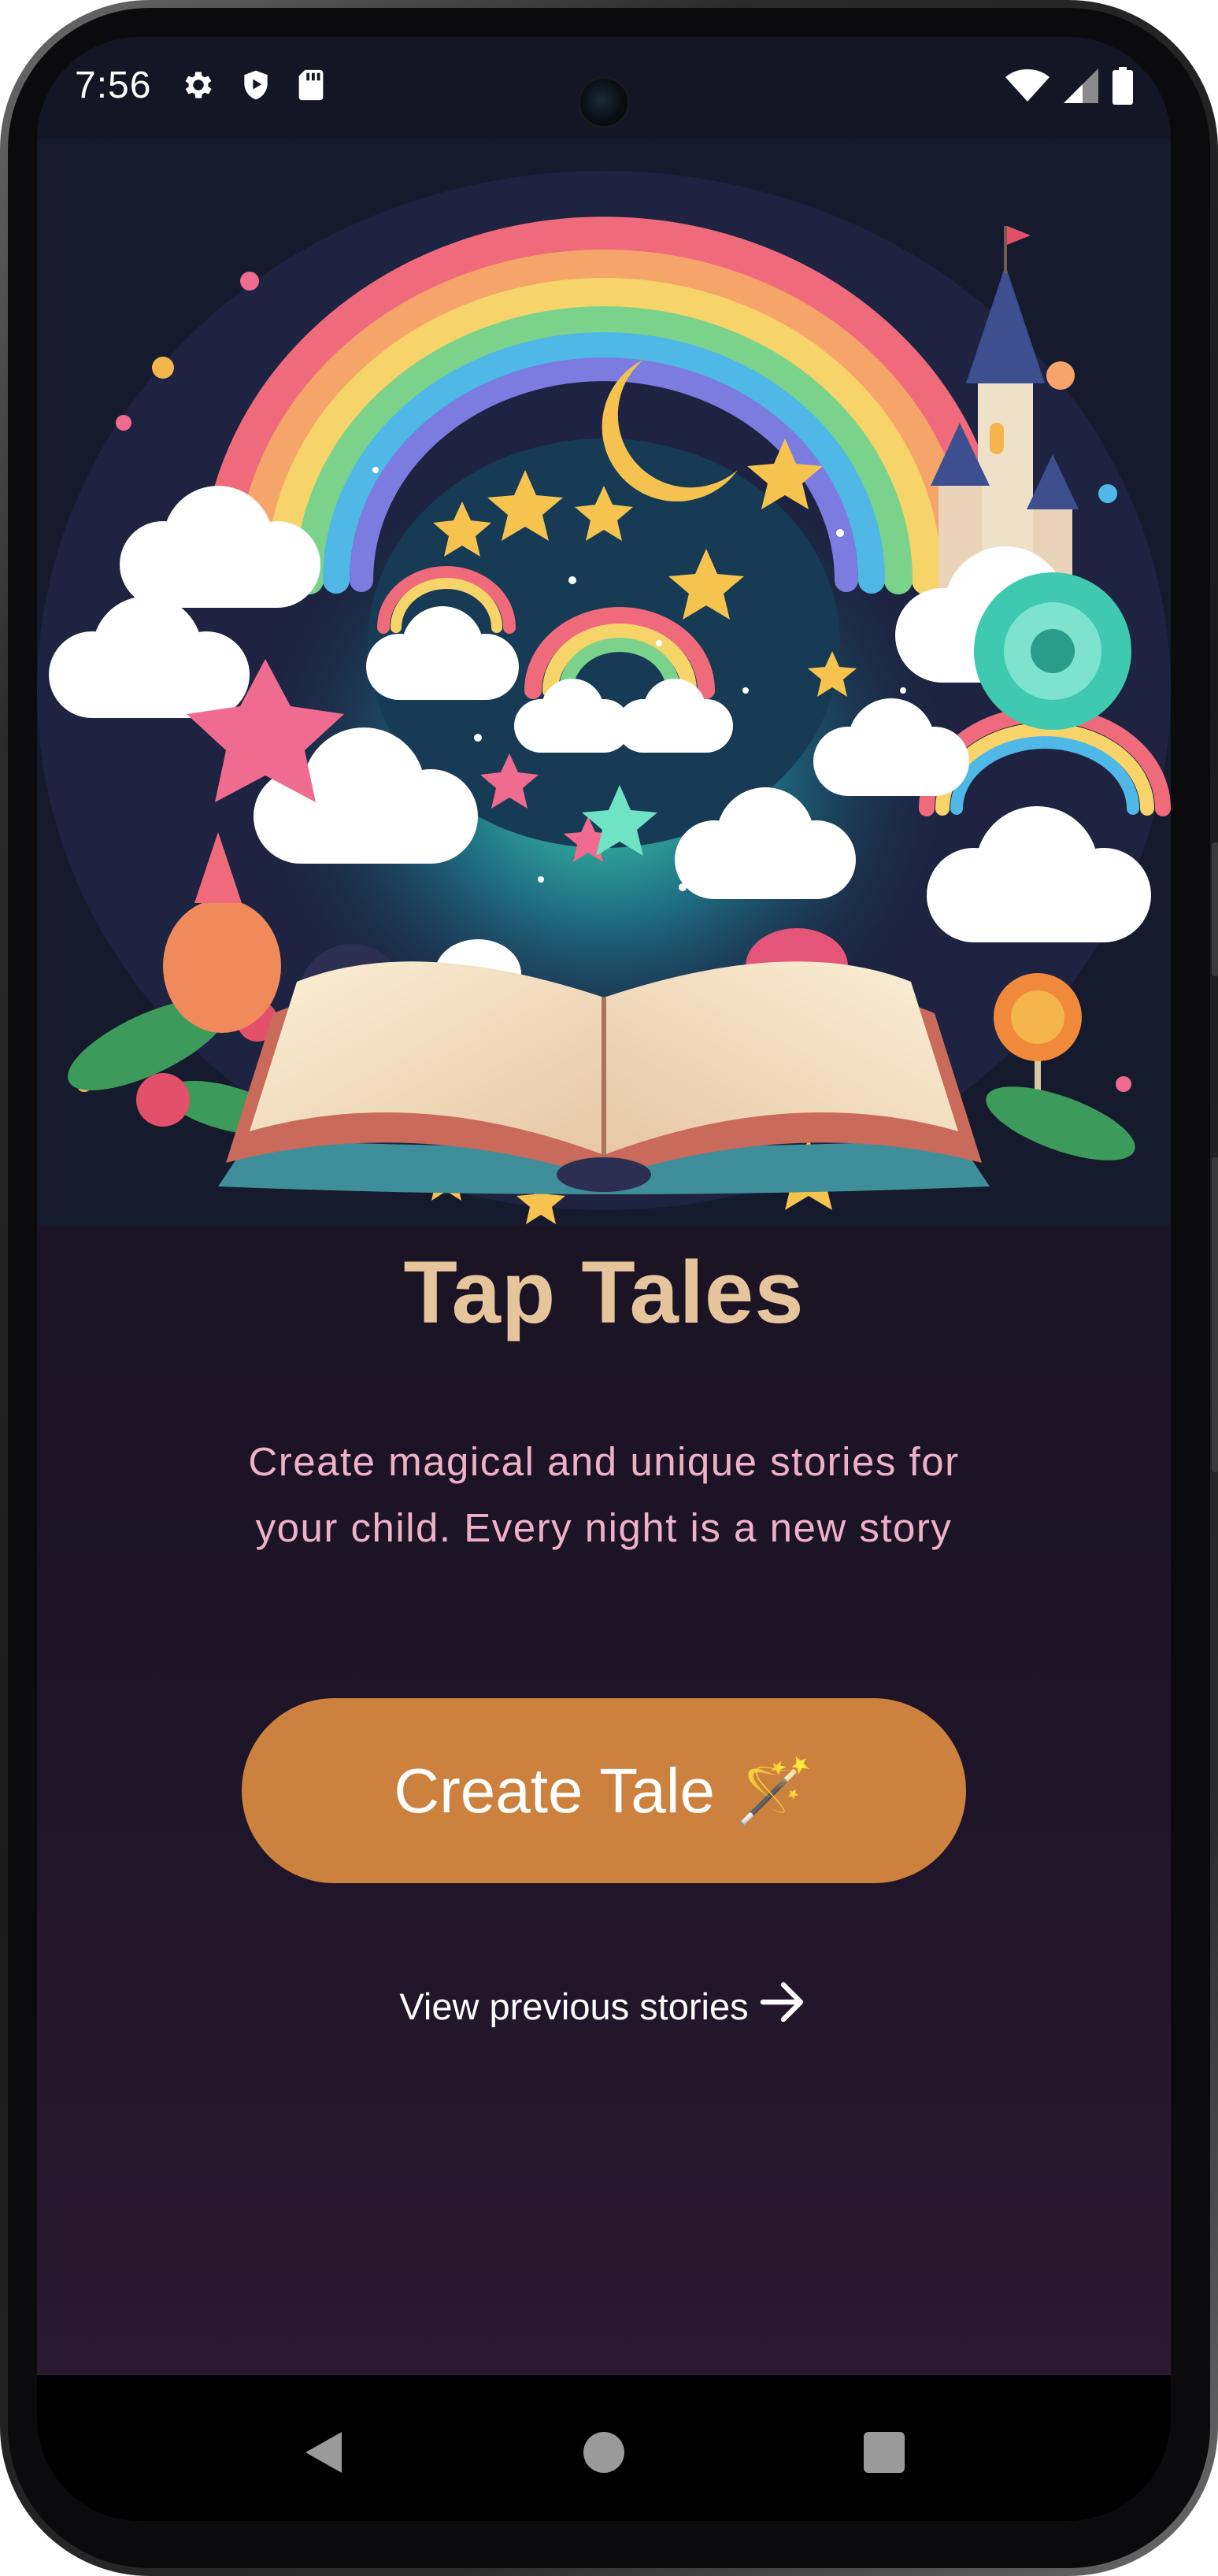 Image resolution: width=1218 pixels, height=2576 pixels. Describe the element at coordinates (198, 87) in the screenshot. I see `gear-icon` at that location.